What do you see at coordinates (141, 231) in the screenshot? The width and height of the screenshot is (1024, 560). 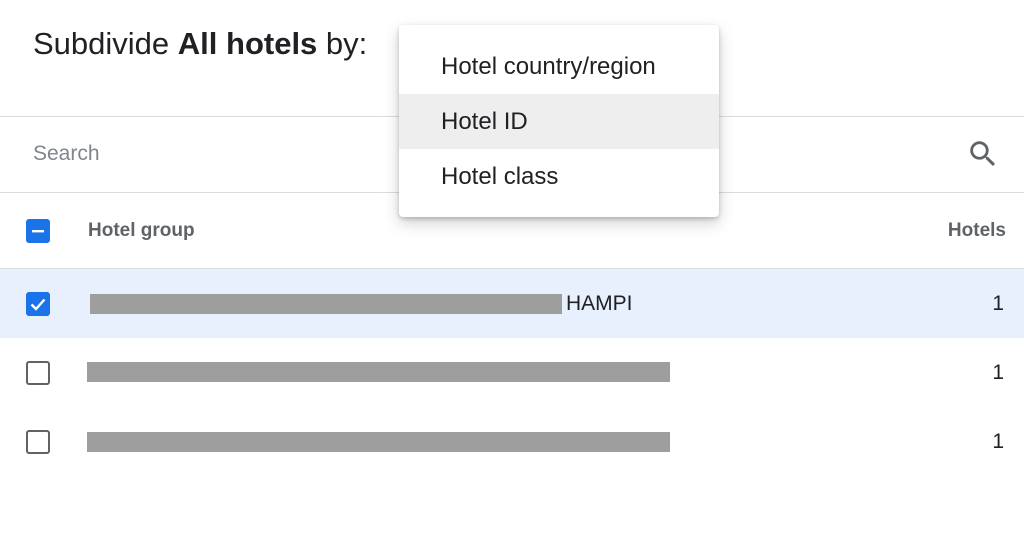 I see `column-header-hotel-group: Hotel group` at bounding box center [141, 231].